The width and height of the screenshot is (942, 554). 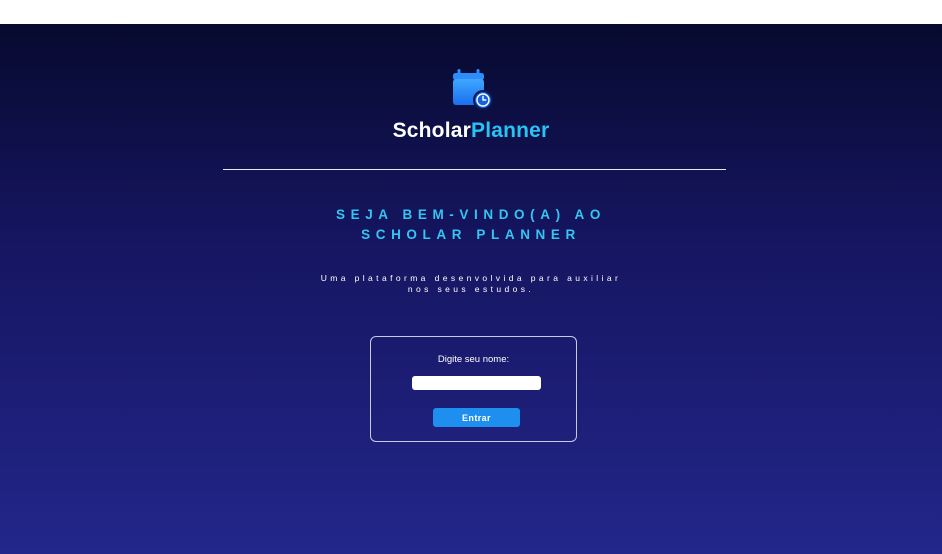 I want to click on brand-name-part2: Planner, so click(x=510, y=130).